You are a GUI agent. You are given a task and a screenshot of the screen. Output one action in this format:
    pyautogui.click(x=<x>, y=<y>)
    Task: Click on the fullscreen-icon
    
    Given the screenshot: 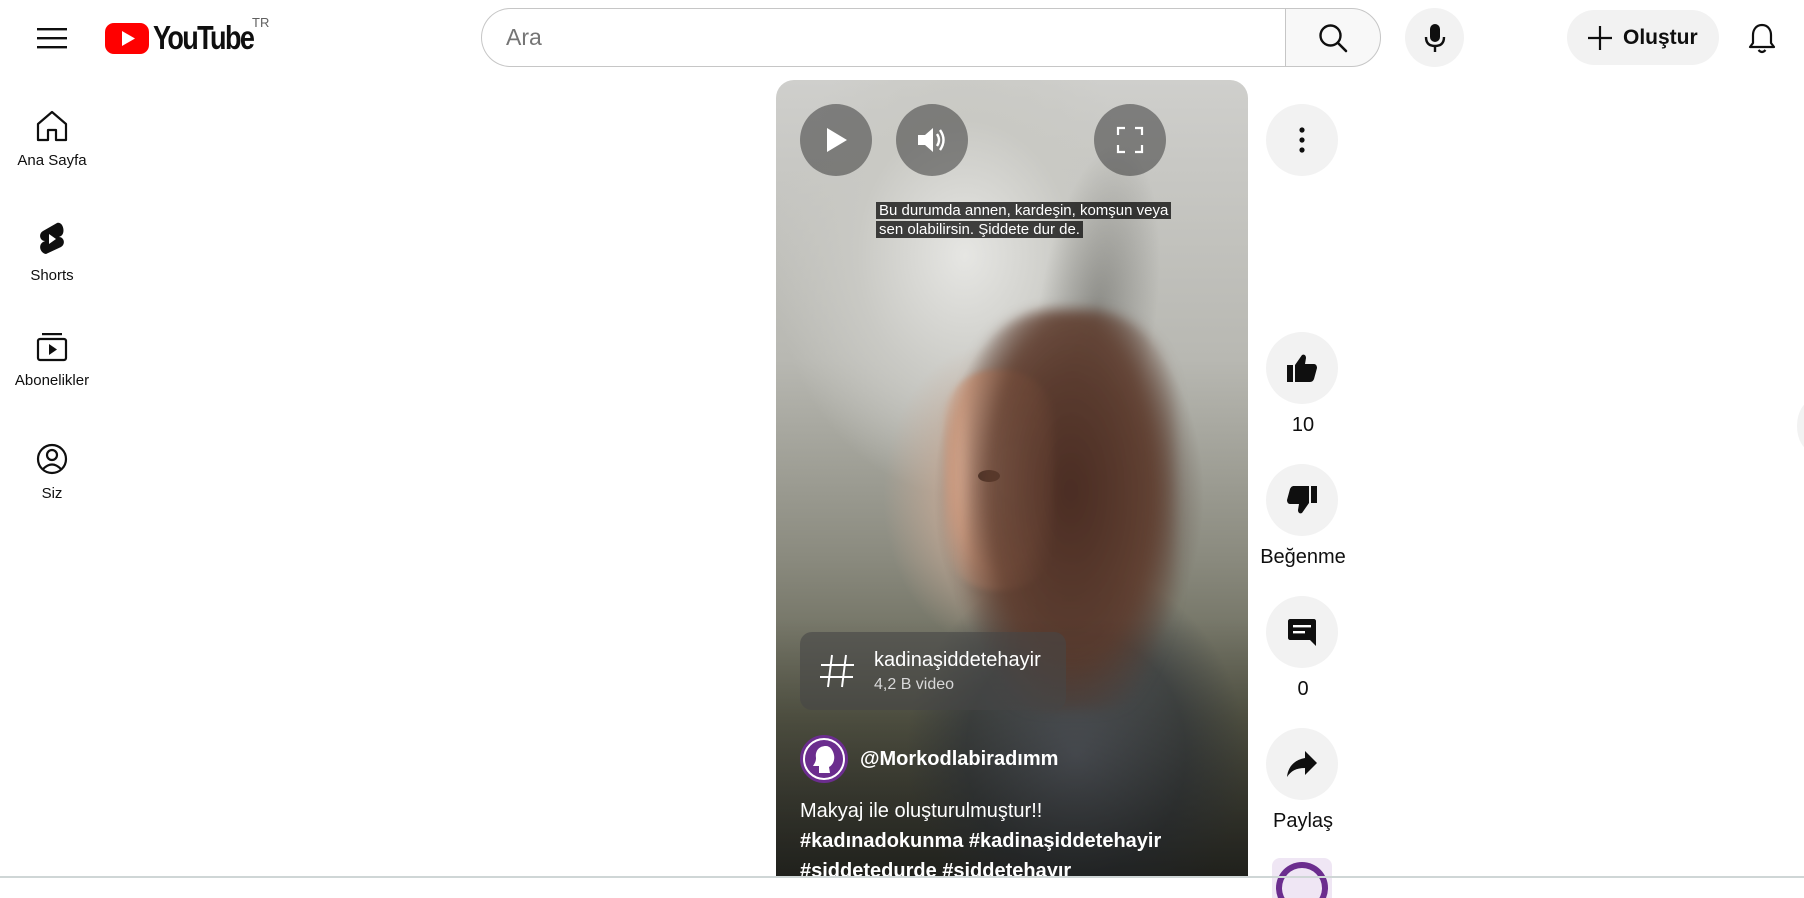 What is the action you would take?
    pyautogui.click(x=1130, y=140)
    